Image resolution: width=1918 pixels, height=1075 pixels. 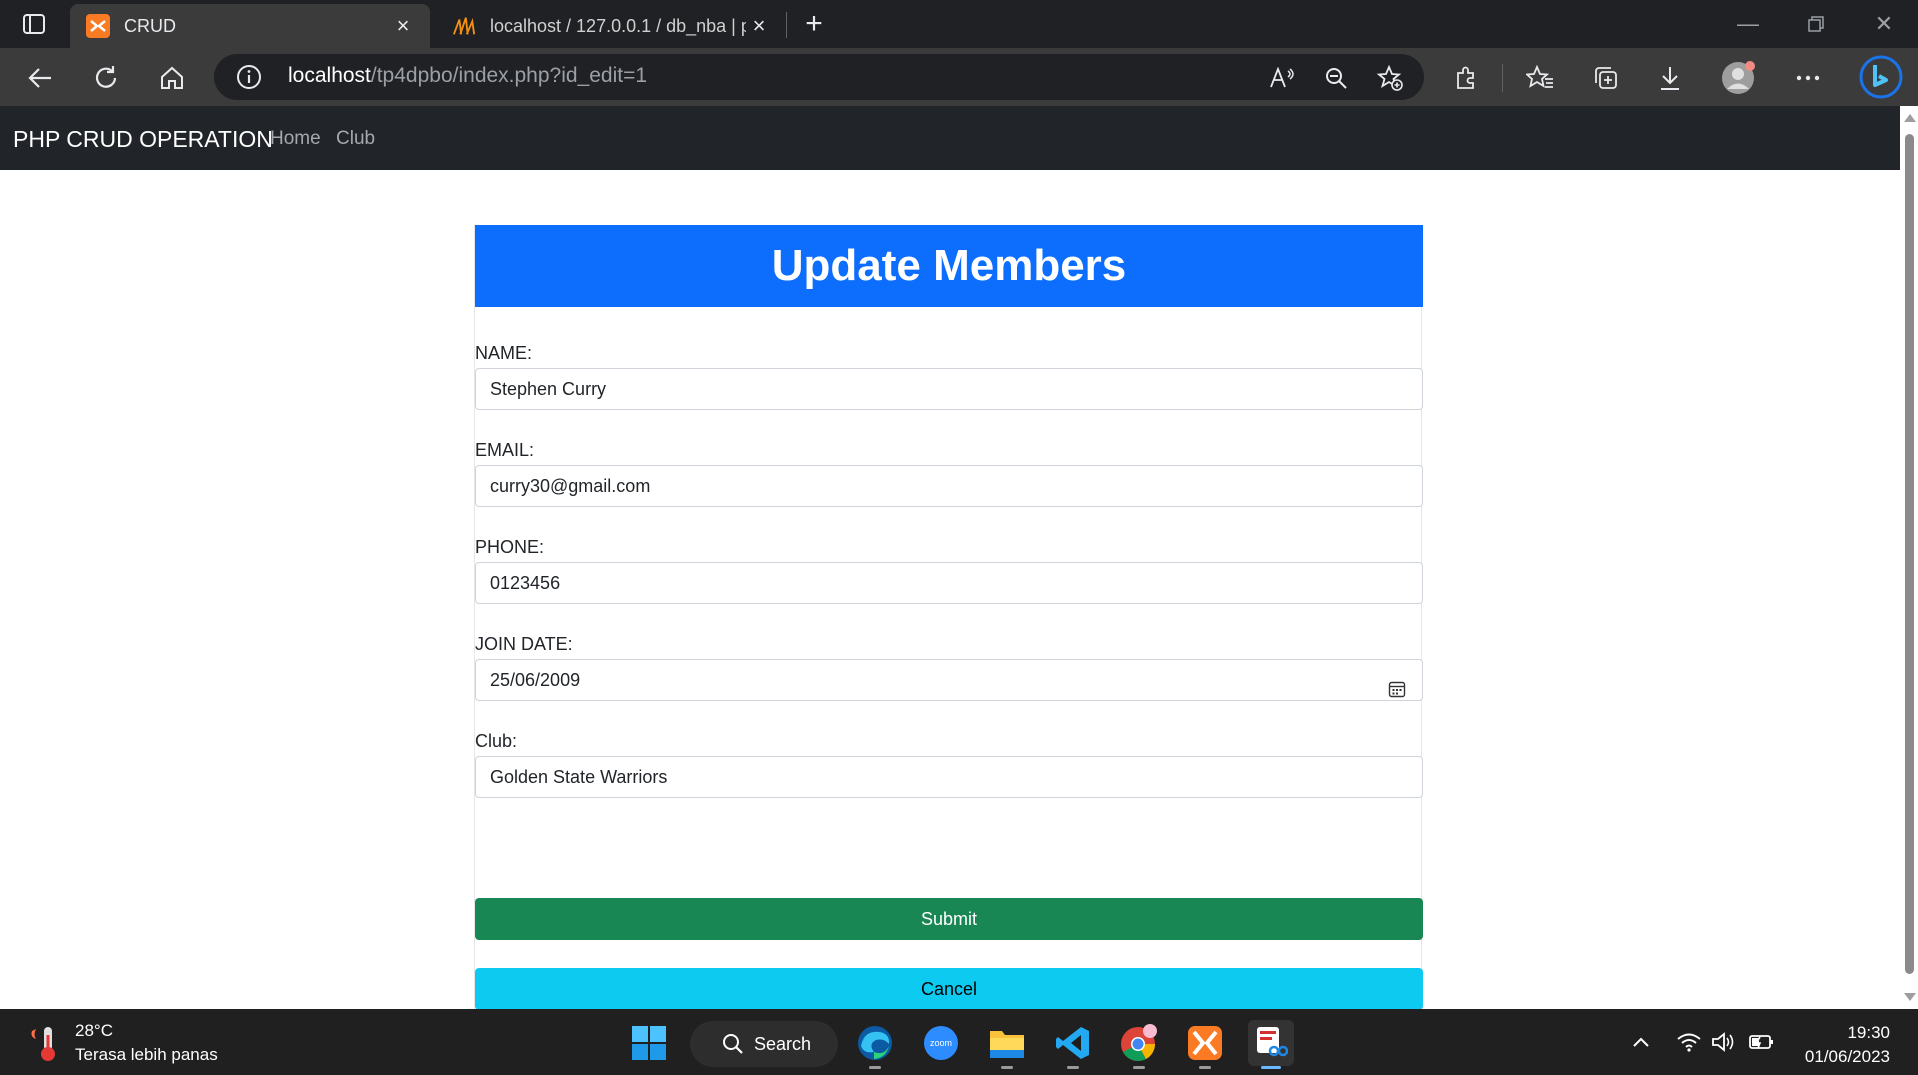 I want to click on zoom-out-icon, so click(x=1336, y=78).